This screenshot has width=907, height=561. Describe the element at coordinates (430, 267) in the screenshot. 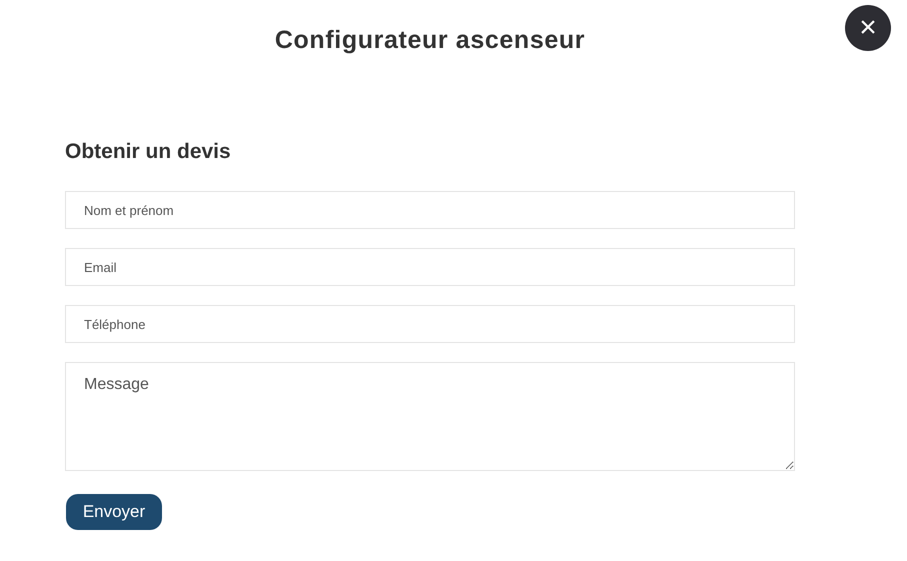

I see `input-field: Email` at that location.